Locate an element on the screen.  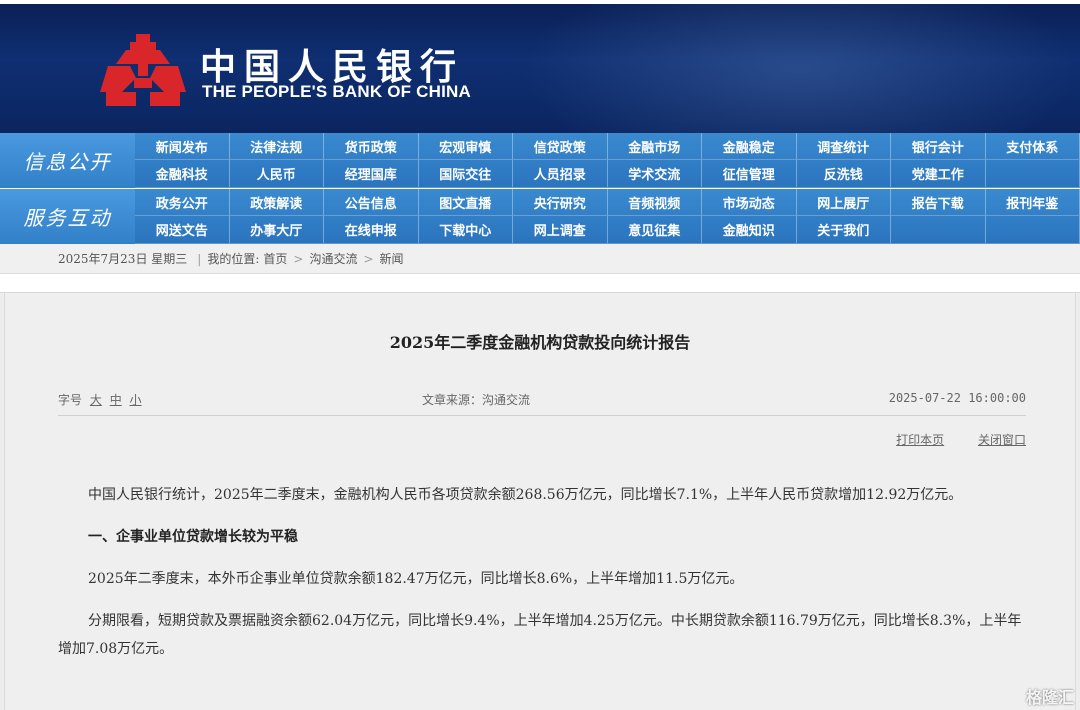
nav-item: 网送文告 is located at coordinates (182, 230).